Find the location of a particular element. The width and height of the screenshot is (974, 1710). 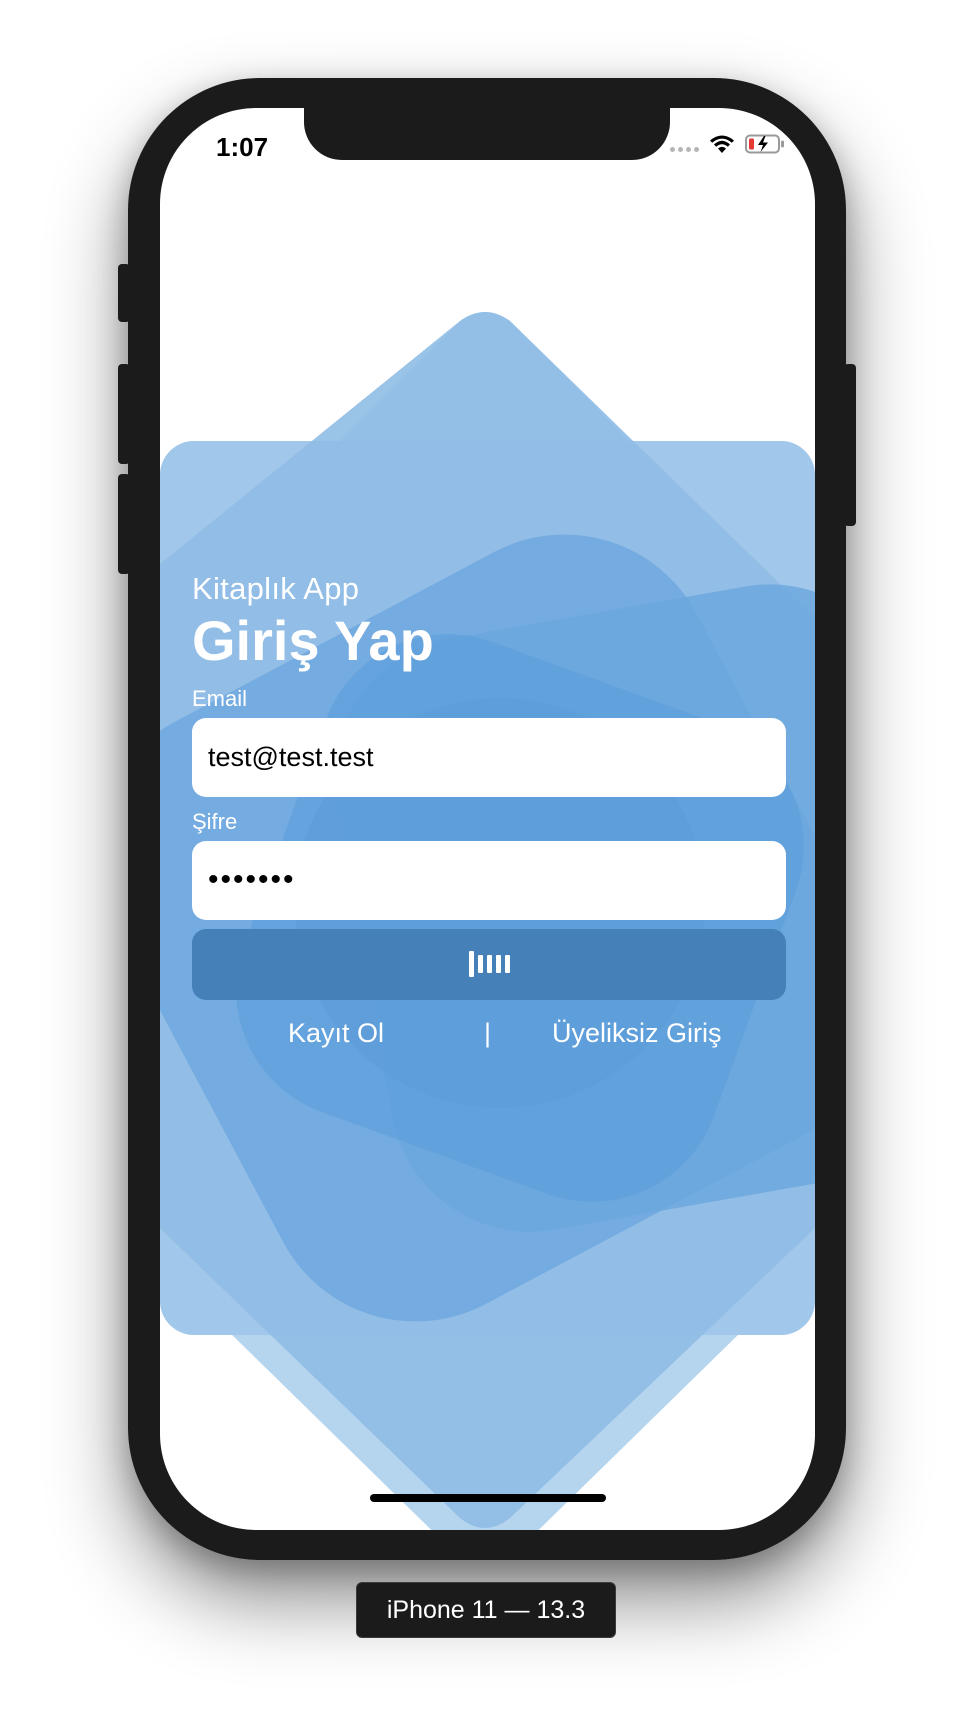

power-button is located at coordinates (850, 445).